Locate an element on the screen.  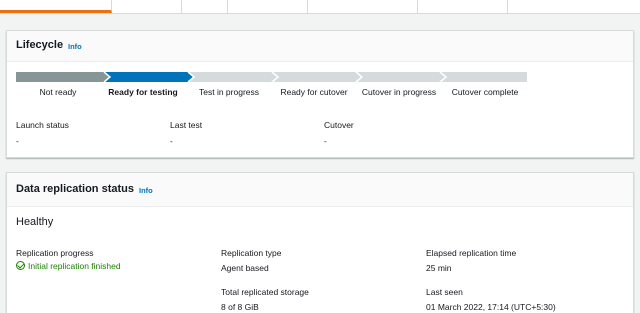
elapsed-time-value: 25 min is located at coordinates (439, 268).